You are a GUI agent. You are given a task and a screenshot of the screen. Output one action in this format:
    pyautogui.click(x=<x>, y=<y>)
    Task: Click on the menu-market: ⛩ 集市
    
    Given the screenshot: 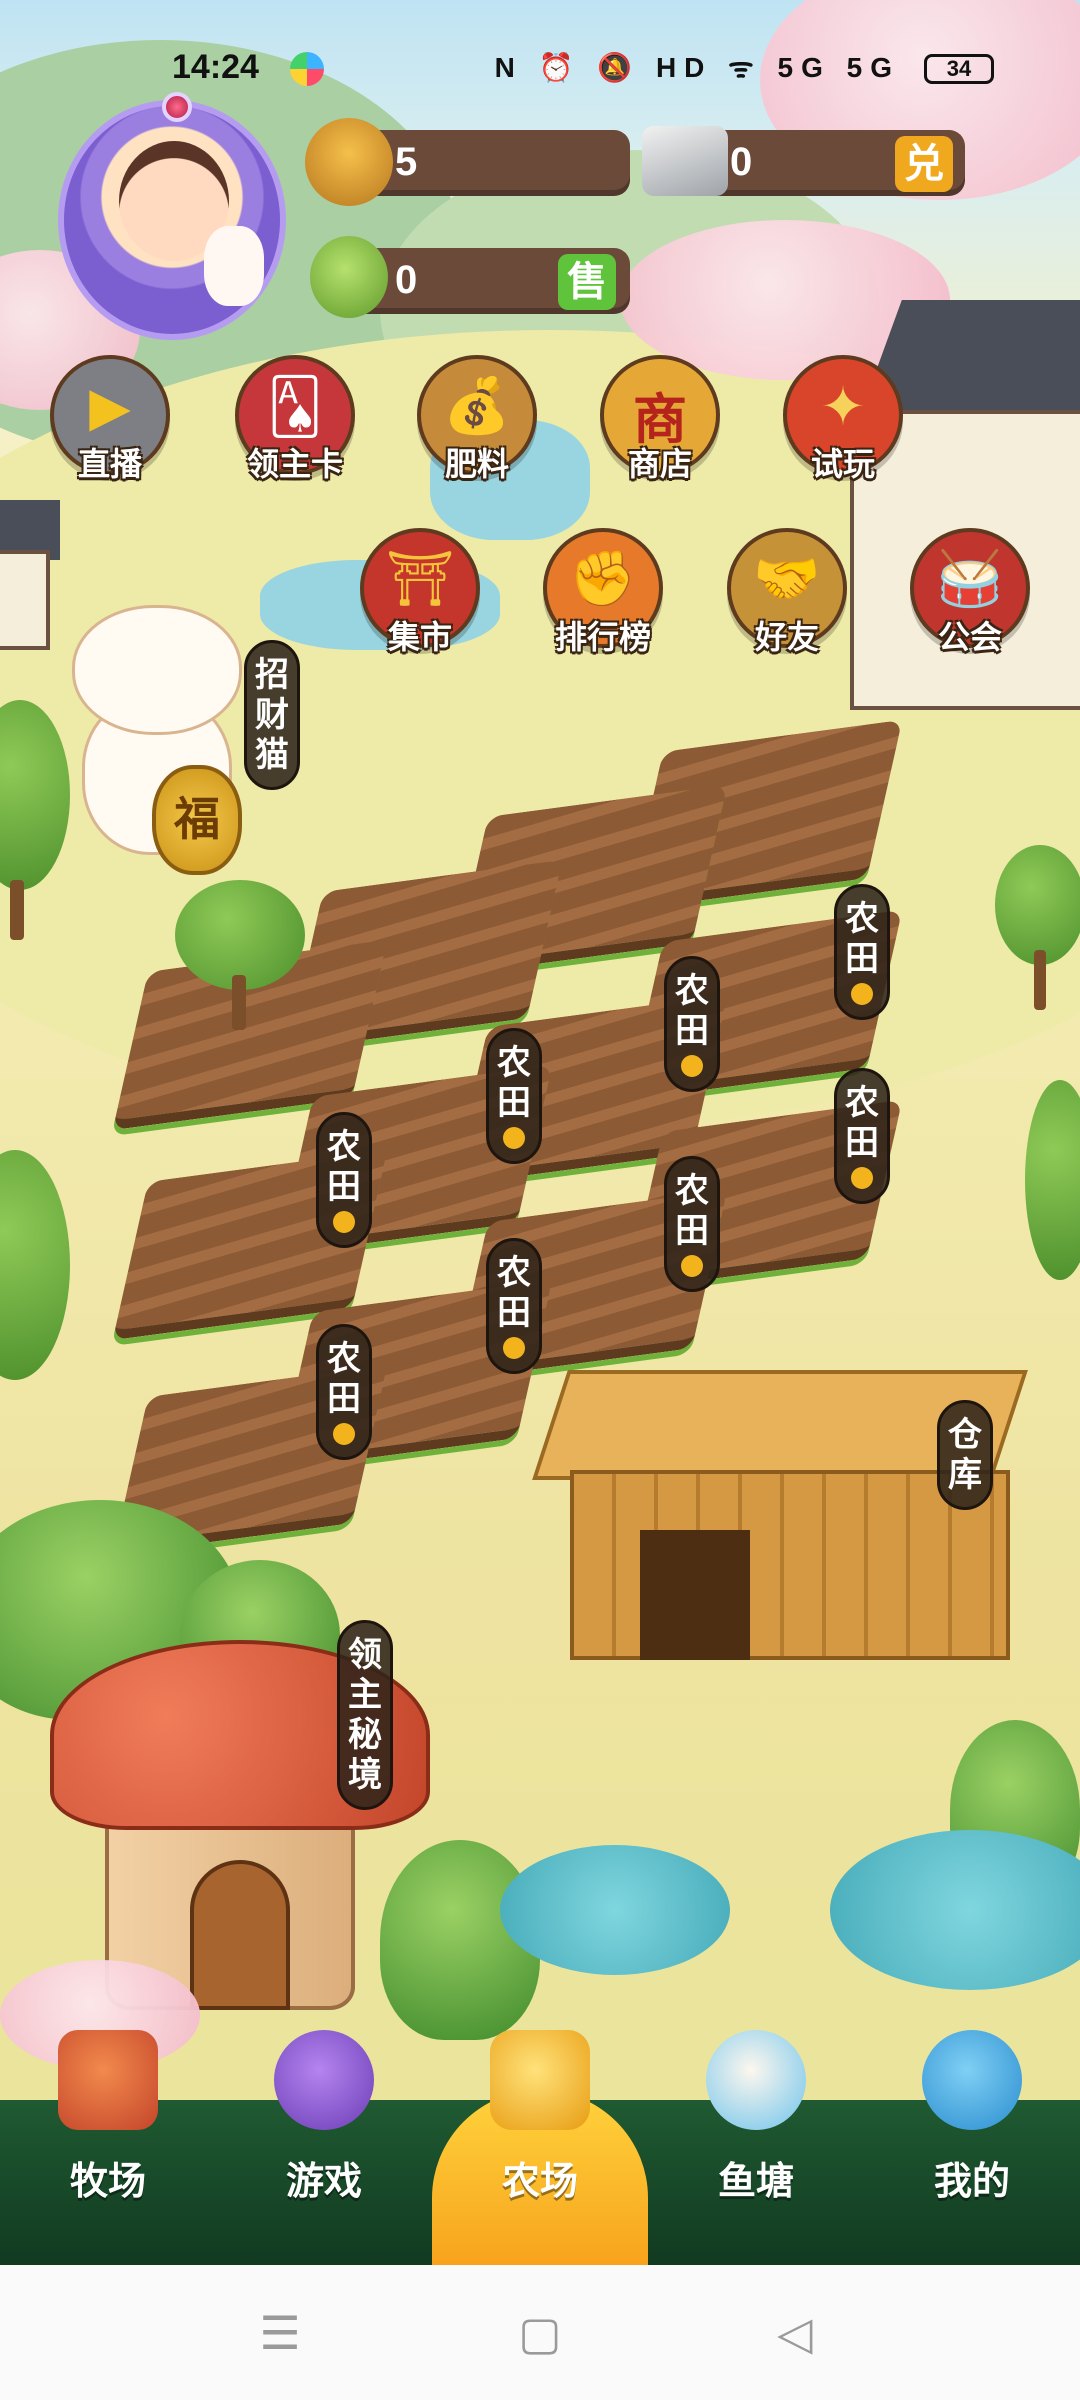 What is the action you would take?
    pyautogui.click(x=420, y=593)
    